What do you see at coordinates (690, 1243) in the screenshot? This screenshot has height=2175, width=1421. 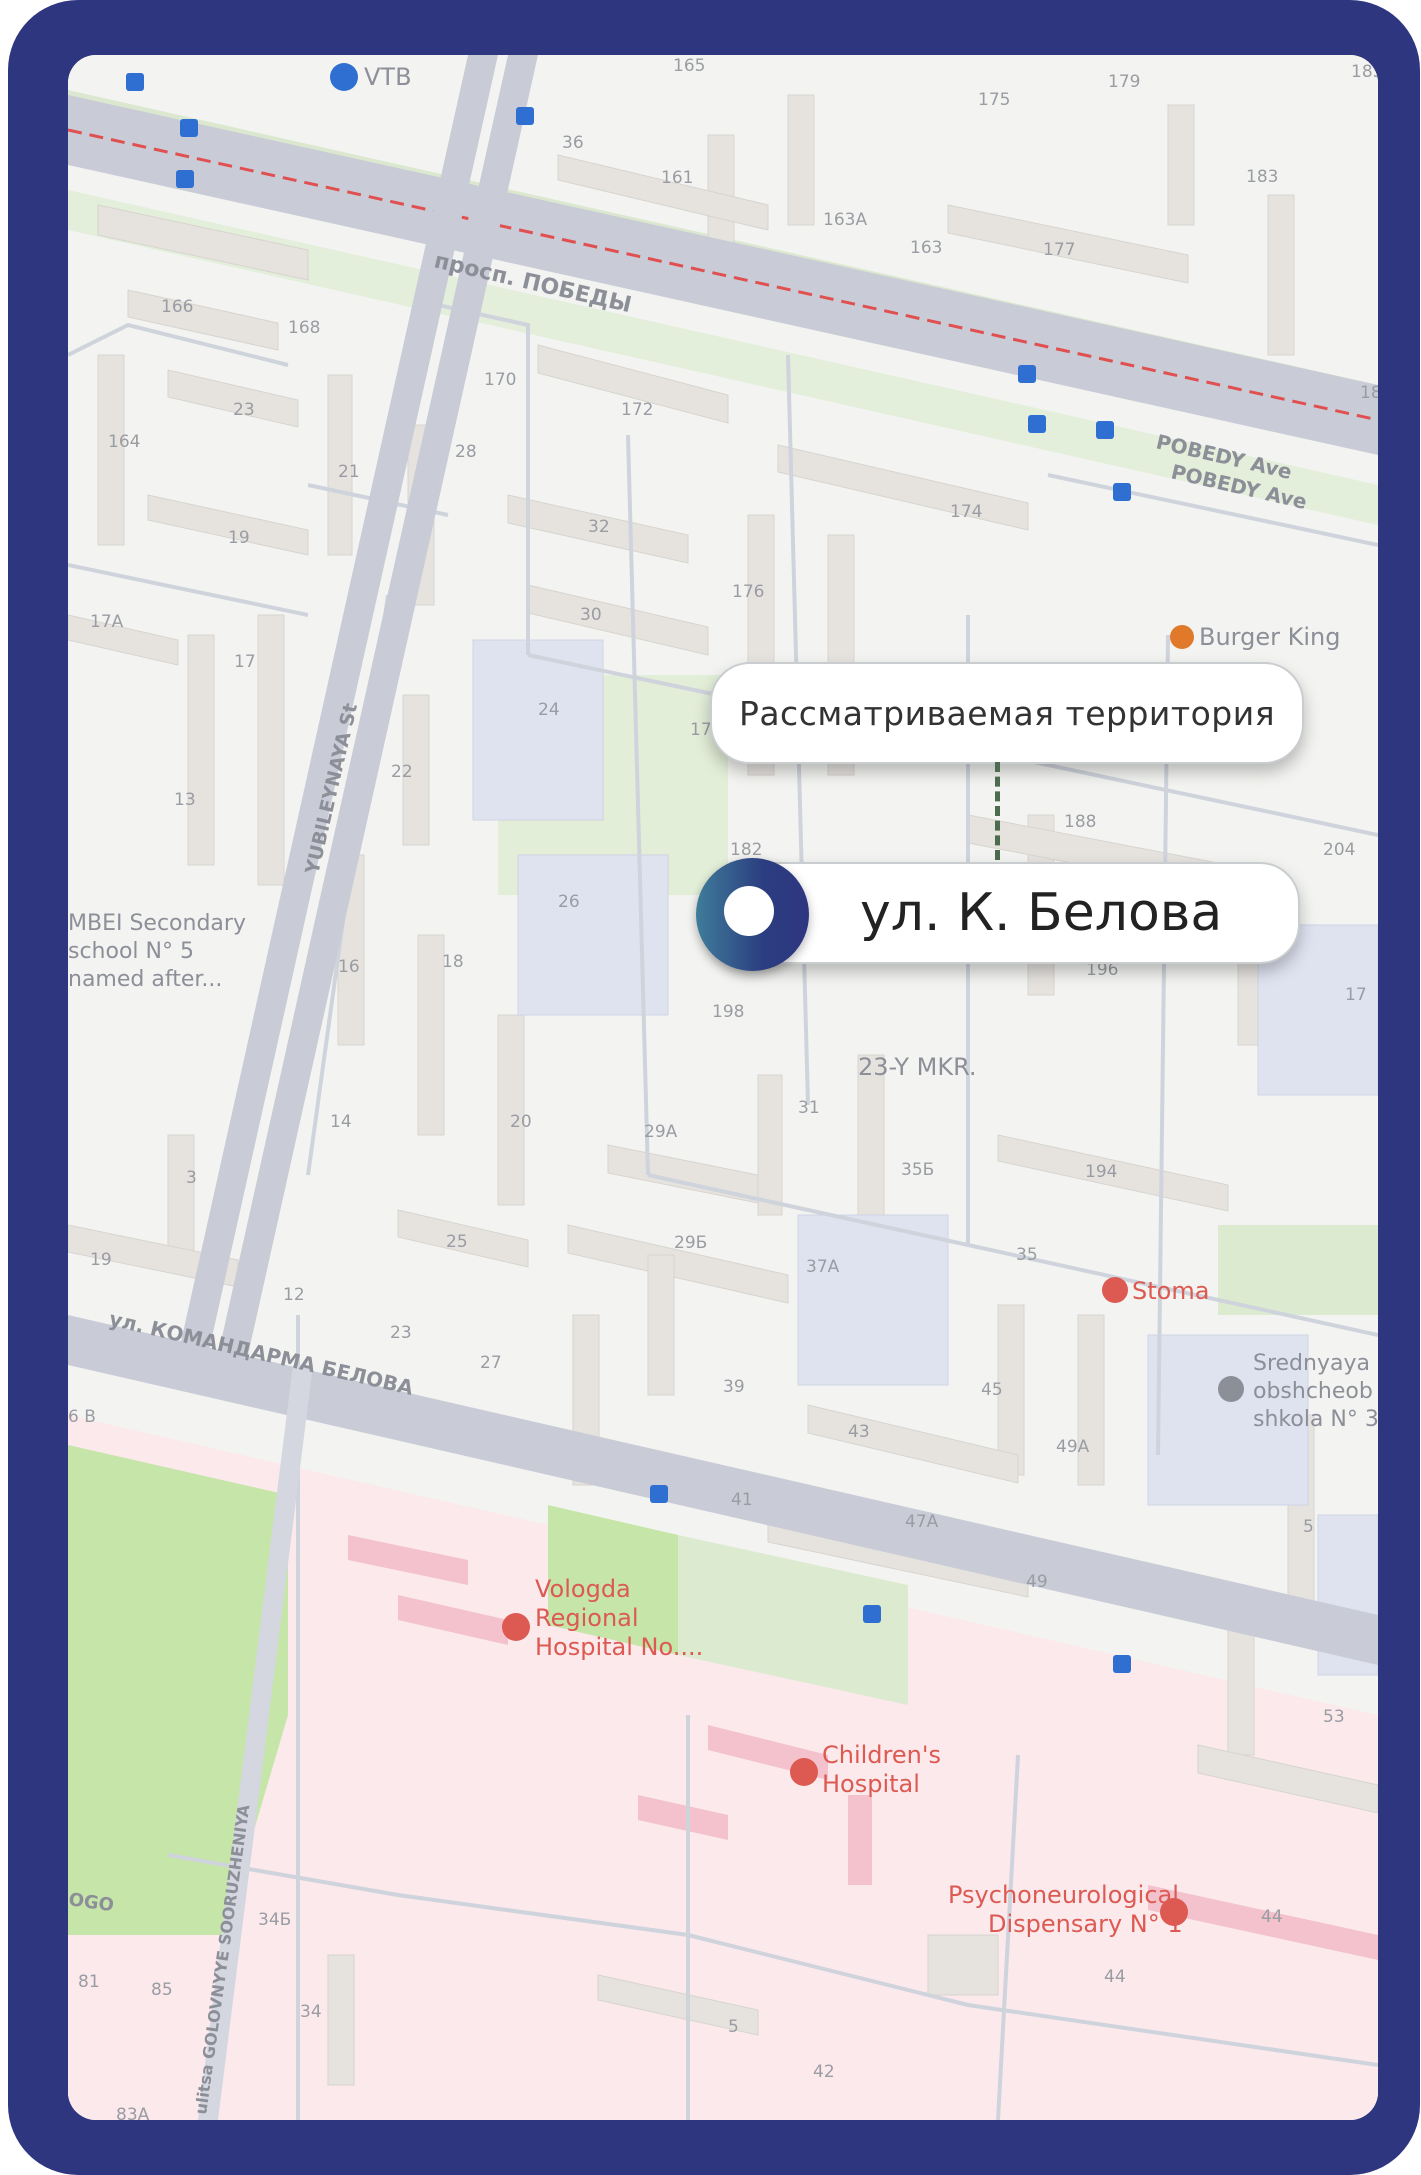 I see `svg-text: 29Б` at bounding box center [690, 1243].